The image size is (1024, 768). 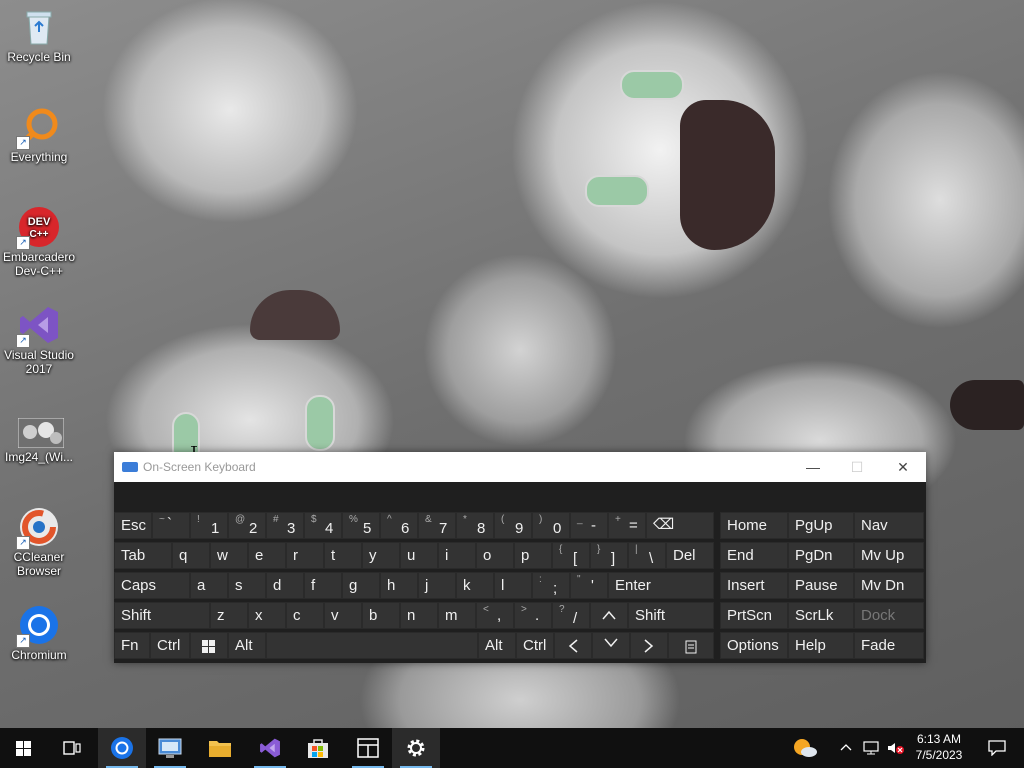 I want to click on key-insert: Insert, so click(x=754, y=585).